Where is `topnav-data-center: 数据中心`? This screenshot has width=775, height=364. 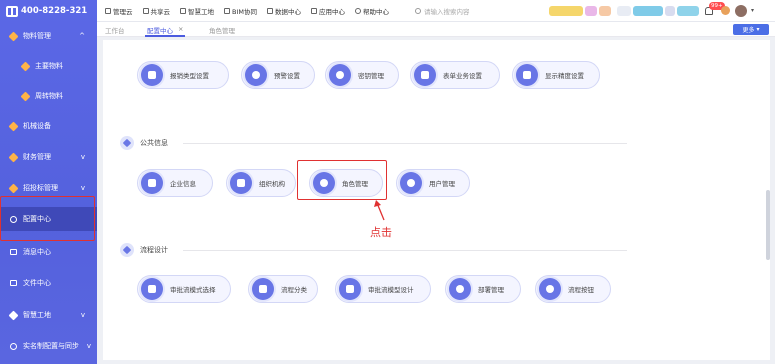
topnav-data-center: 数据中心 is located at coordinates (283, 11).